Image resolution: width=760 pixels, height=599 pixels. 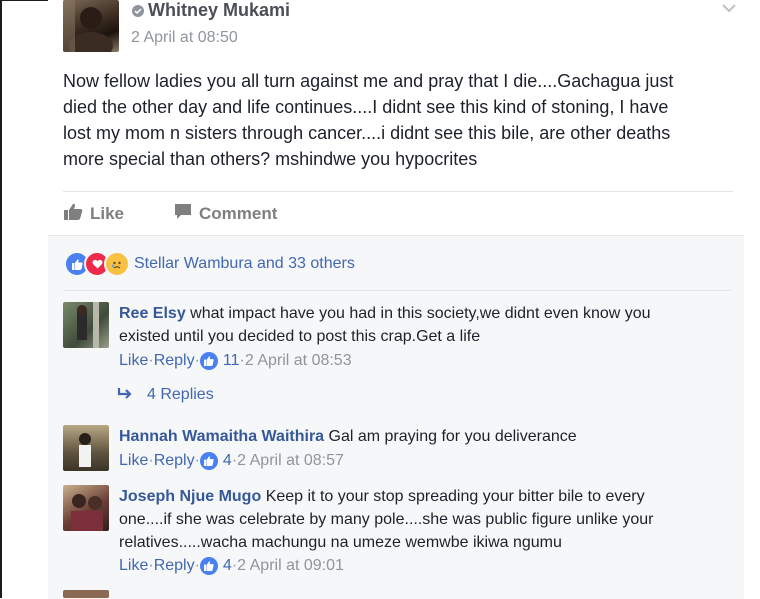 I want to click on post-divider, so click(x=398, y=191).